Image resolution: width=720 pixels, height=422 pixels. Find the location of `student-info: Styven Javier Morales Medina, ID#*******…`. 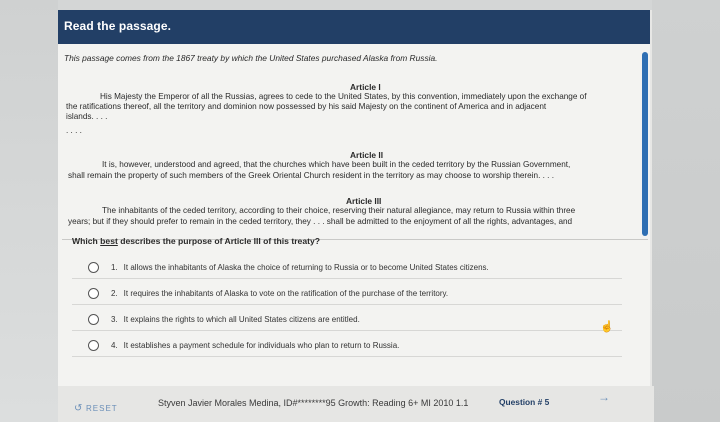

student-info: Styven Javier Morales Medina, ID#*******… is located at coordinates (313, 403).